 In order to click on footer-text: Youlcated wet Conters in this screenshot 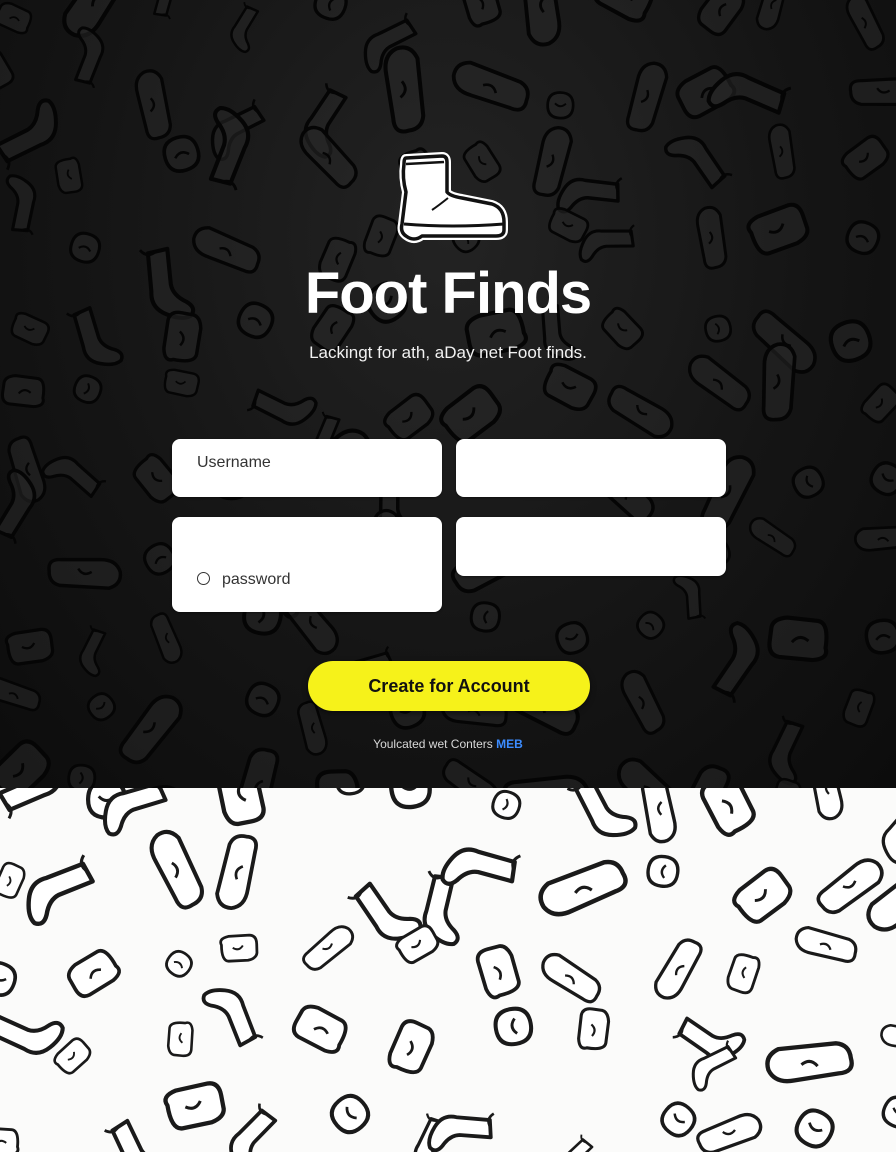, I will do `click(433, 744)`.